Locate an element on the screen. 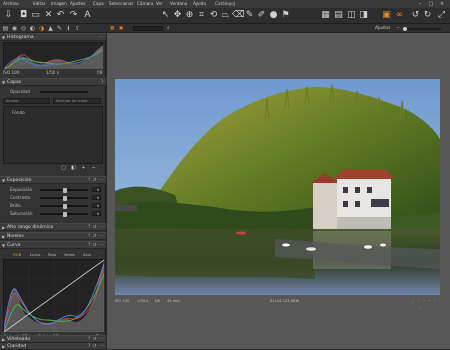  brush-icon: ✐ is located at coordinates (261, 15).